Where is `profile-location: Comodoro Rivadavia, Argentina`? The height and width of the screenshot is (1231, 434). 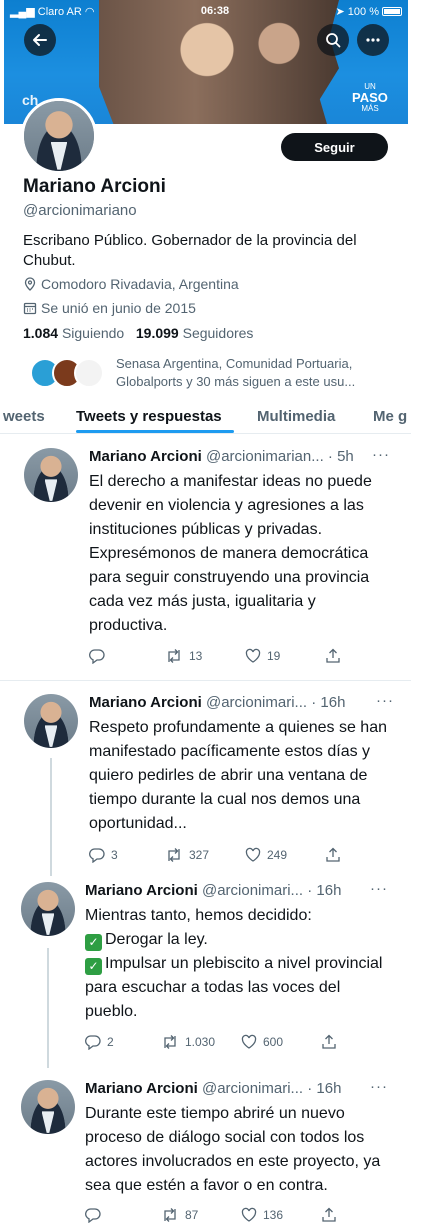
profile-location: Comodoro Rivadavia, Argentina is located at coordinates (131, 284).